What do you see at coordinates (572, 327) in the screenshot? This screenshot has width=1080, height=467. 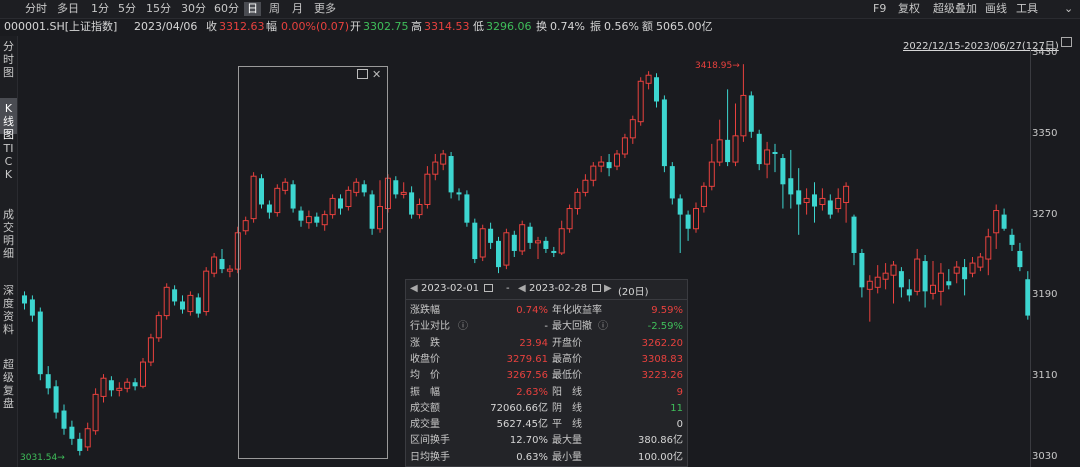 I see `stats-l2: 最大回撤` at bounding box center [572, 327].